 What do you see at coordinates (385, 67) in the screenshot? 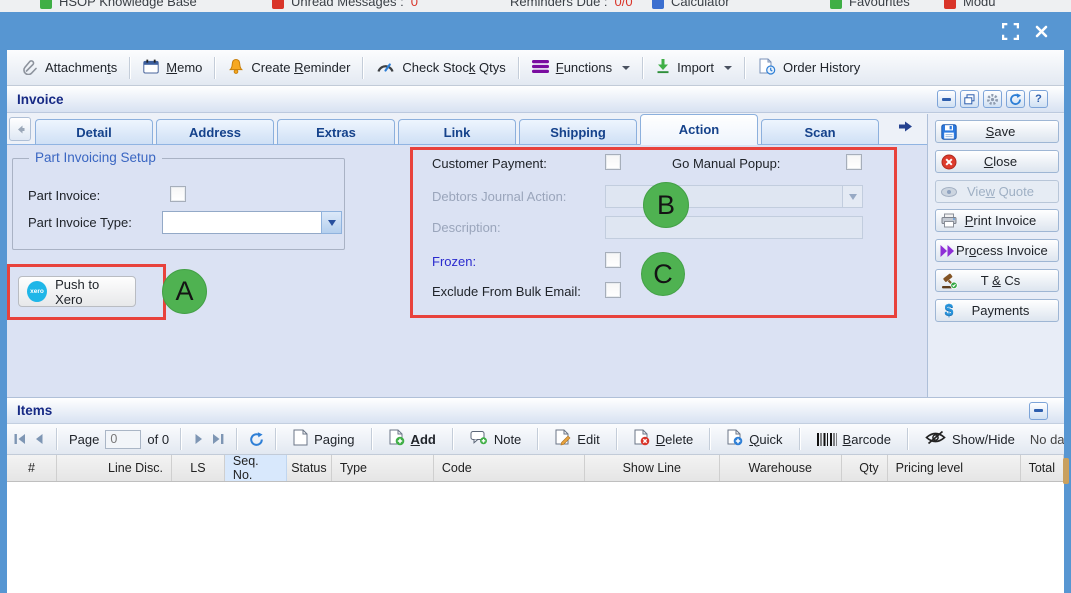
I see `gauge-icon` at bounding box center [385, 67].